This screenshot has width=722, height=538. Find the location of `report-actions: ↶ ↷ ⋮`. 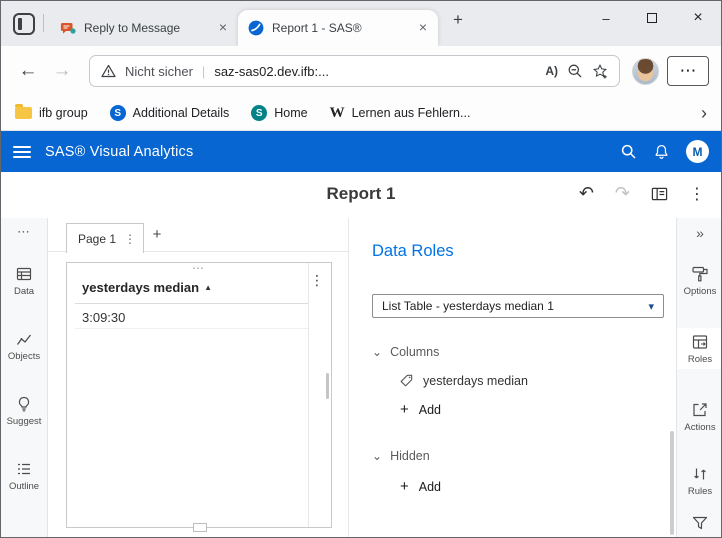

report-actions: ↶ ↷ ⋮ is located at coordinates (642, 193).